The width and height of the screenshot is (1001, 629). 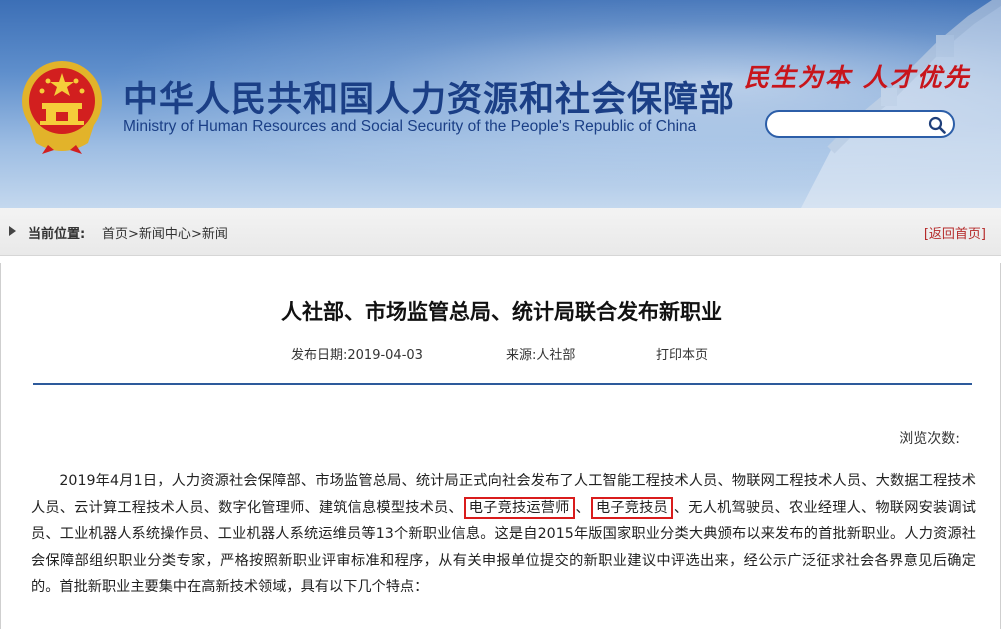 What do you see at coordinates (682, 353) in the screenshot?
I see `print-page-link: 打印本页` at bounding box center [682, 353].